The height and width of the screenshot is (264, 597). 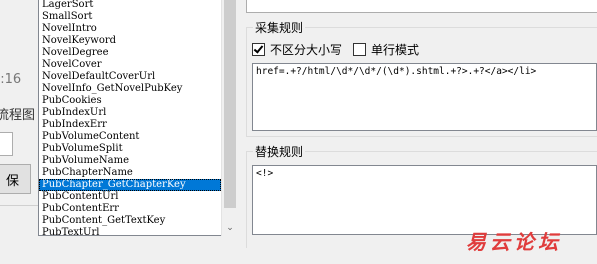 I want to click on time-fragment: 3:16, so click(x=11, y=79).